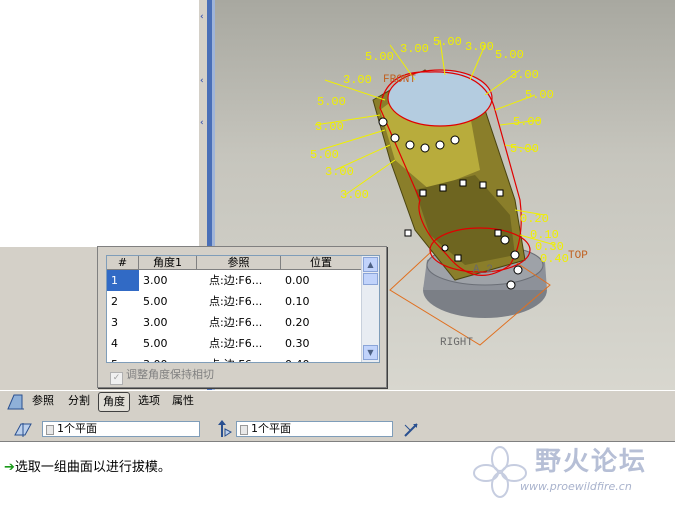 The width and height of the screenshot is (675, 507). What do you see at coordinates (121, 429) in the screenshot?
I see `draft-surfaces-collector: 1个平面` at bounding box center [121, 429].